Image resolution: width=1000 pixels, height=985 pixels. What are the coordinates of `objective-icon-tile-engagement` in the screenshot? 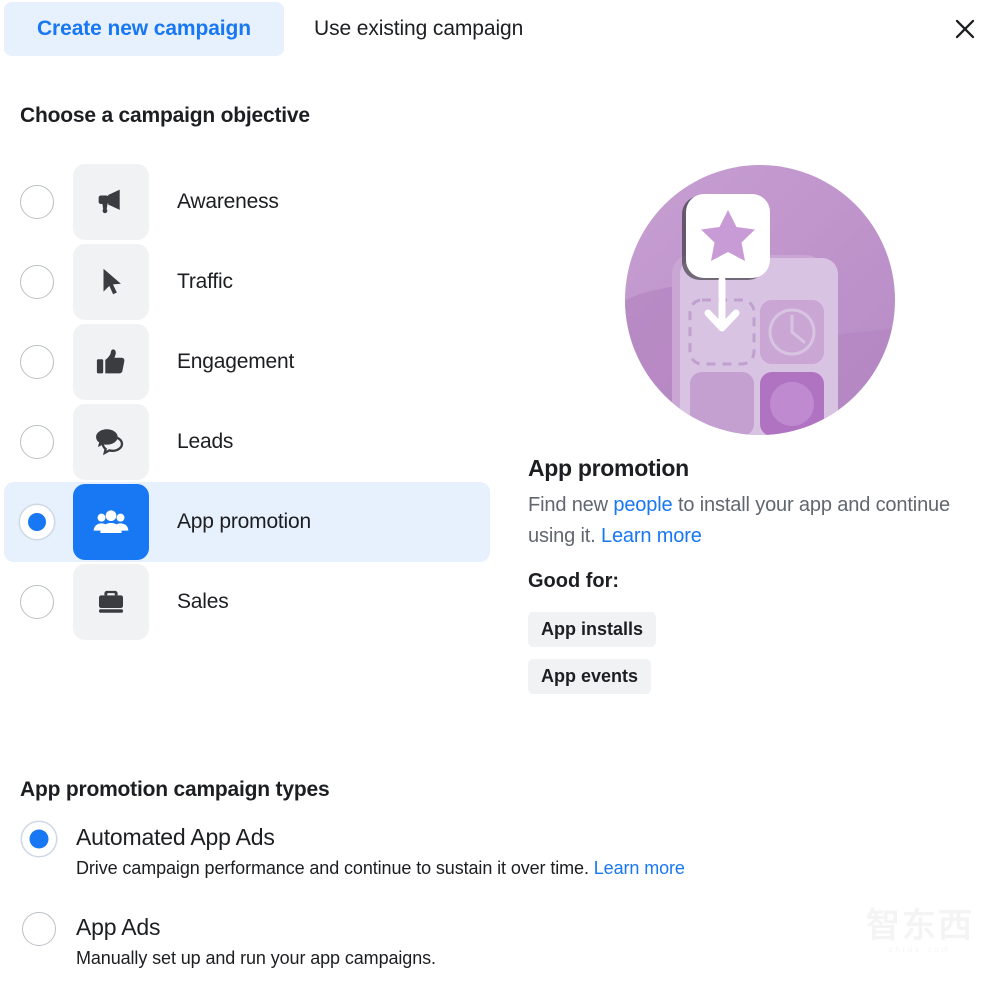 It's located at (111, 362).